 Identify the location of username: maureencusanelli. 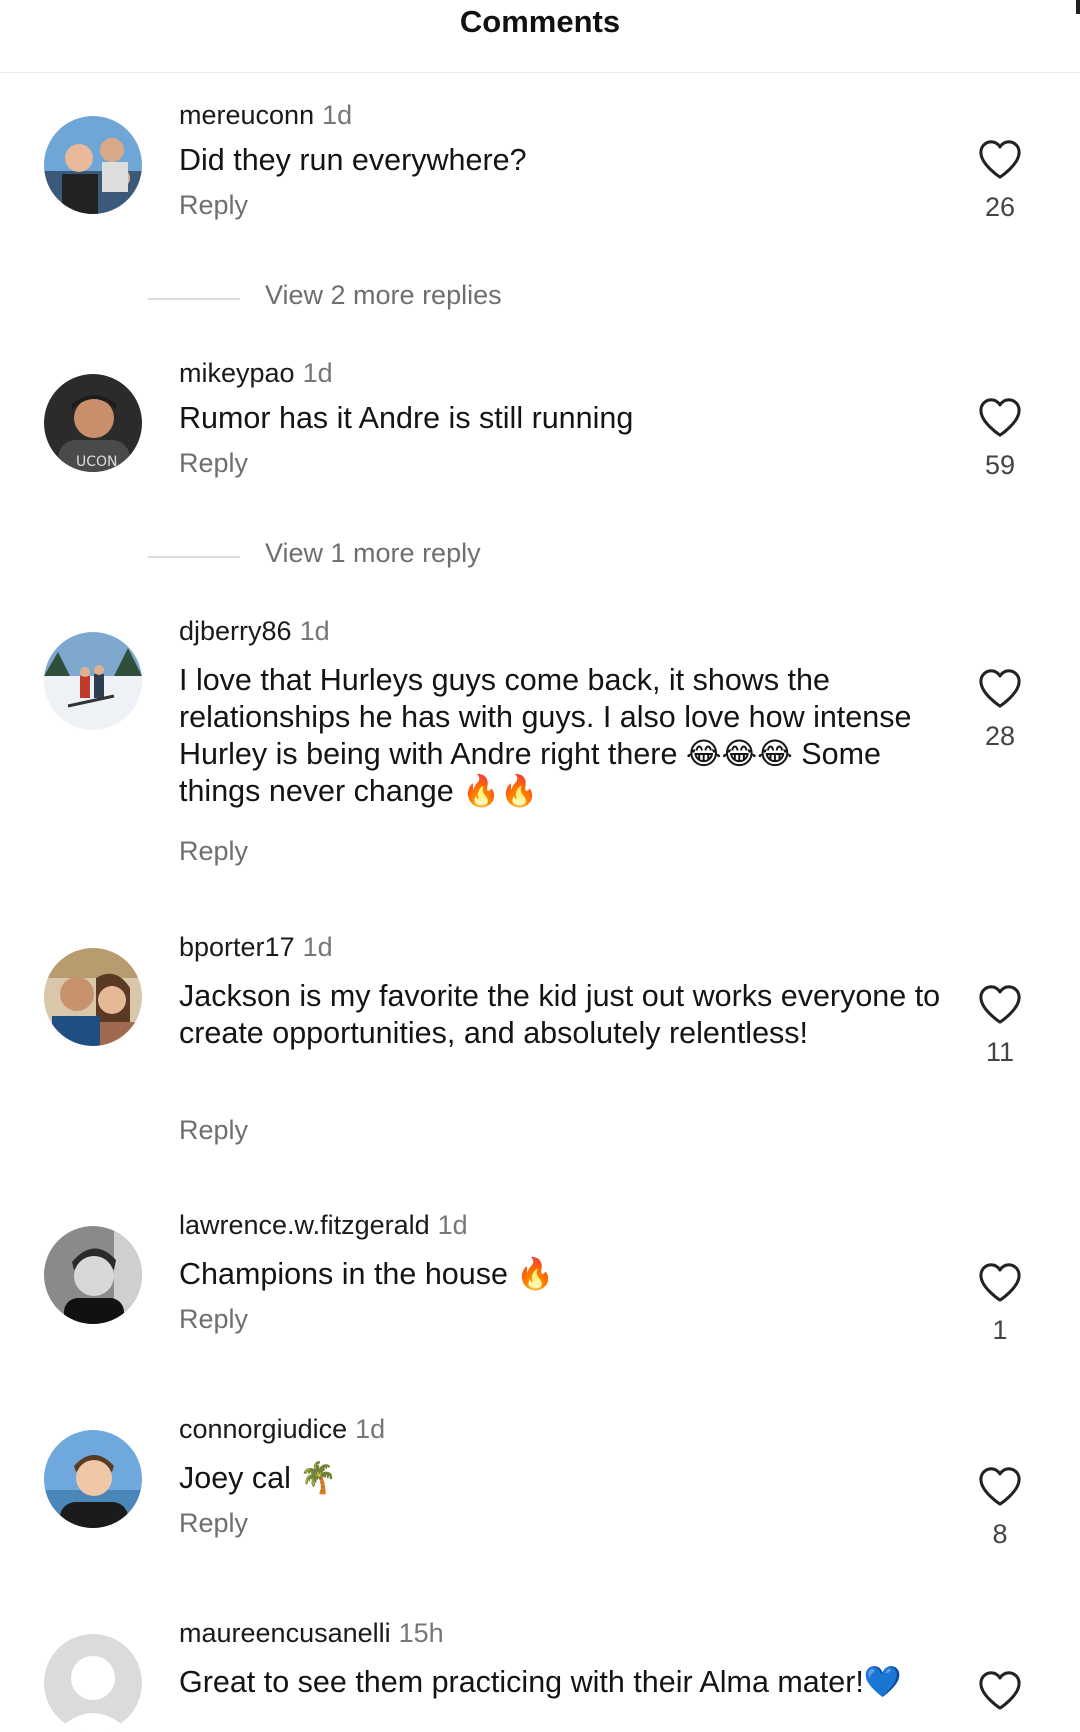
(285, 1633).